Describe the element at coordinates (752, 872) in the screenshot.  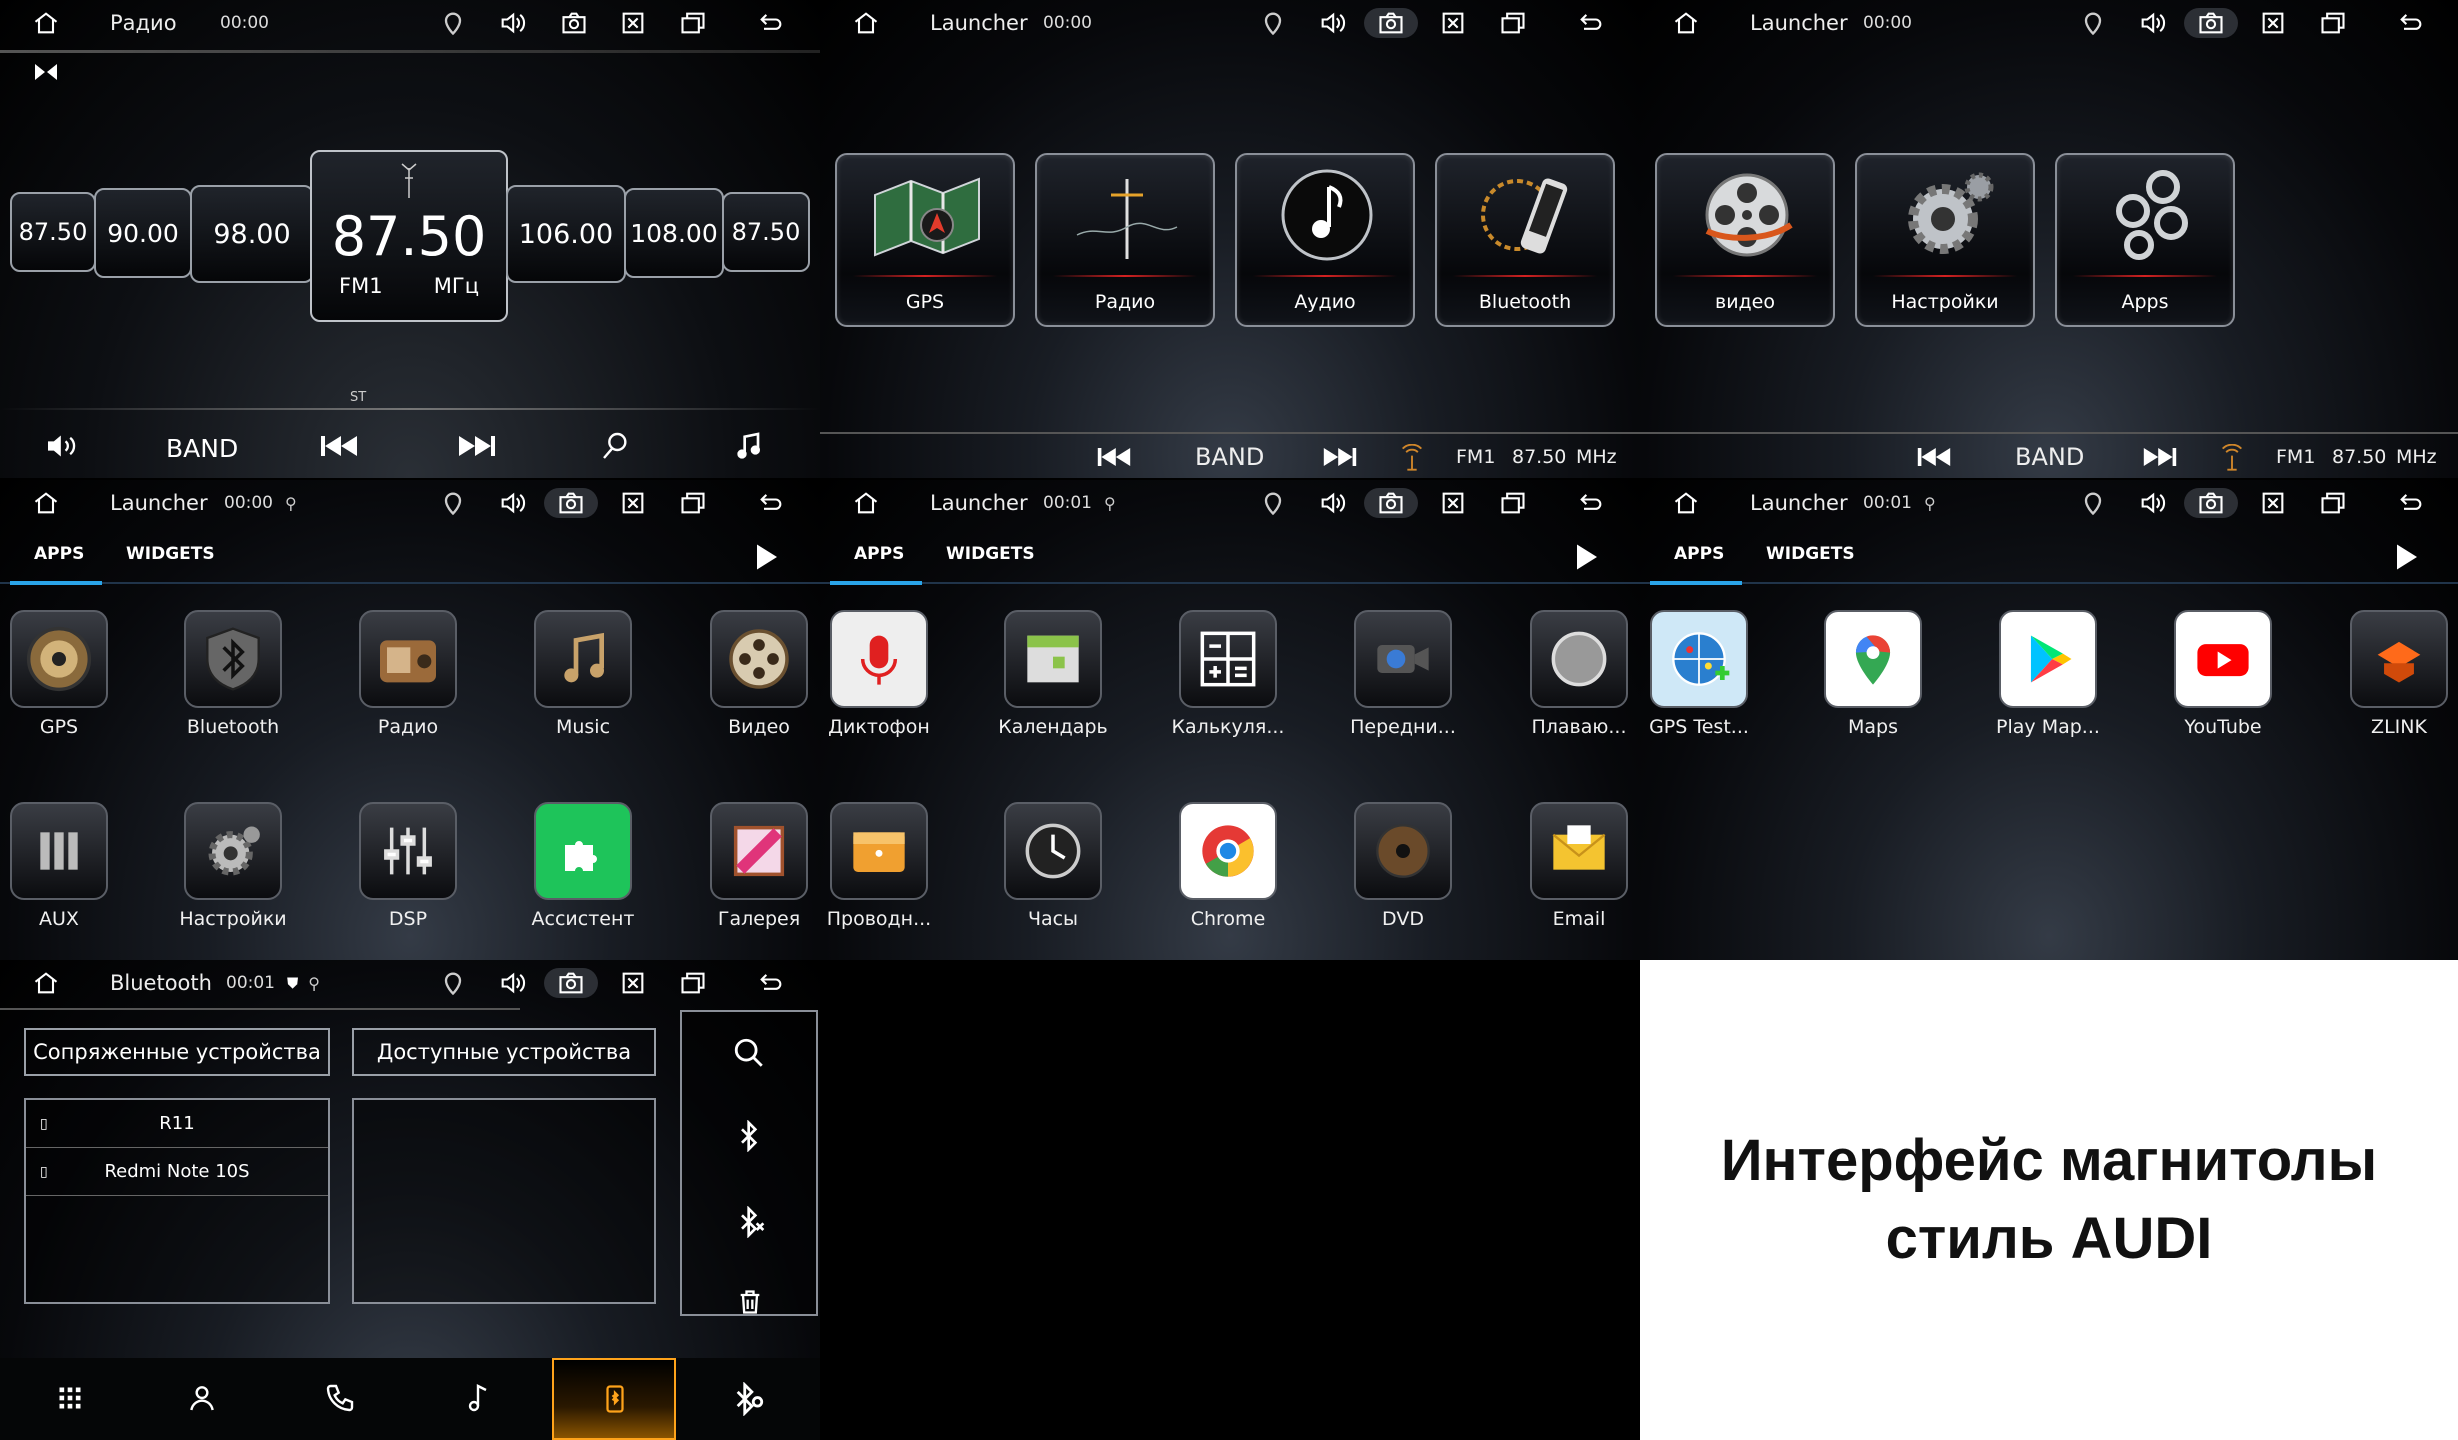
I see `app-gallery: Галерея` at that location.